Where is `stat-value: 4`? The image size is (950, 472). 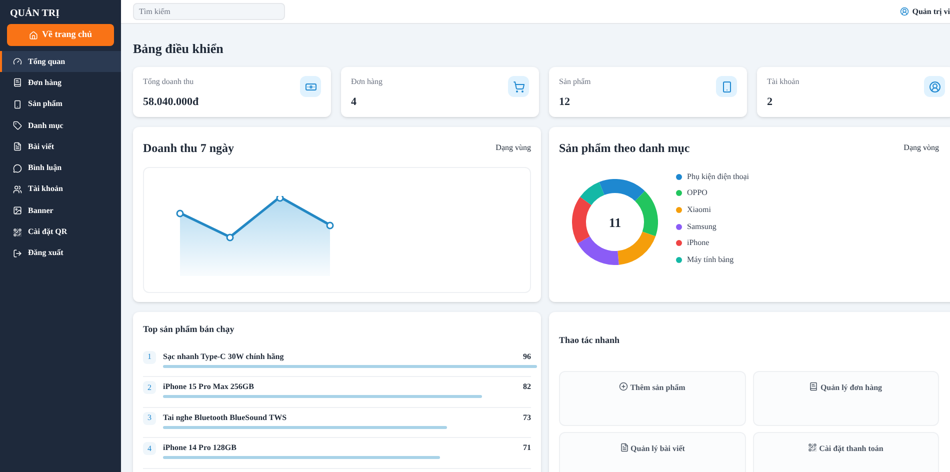
stat-value: 4 is located at coordinates (354, 102).